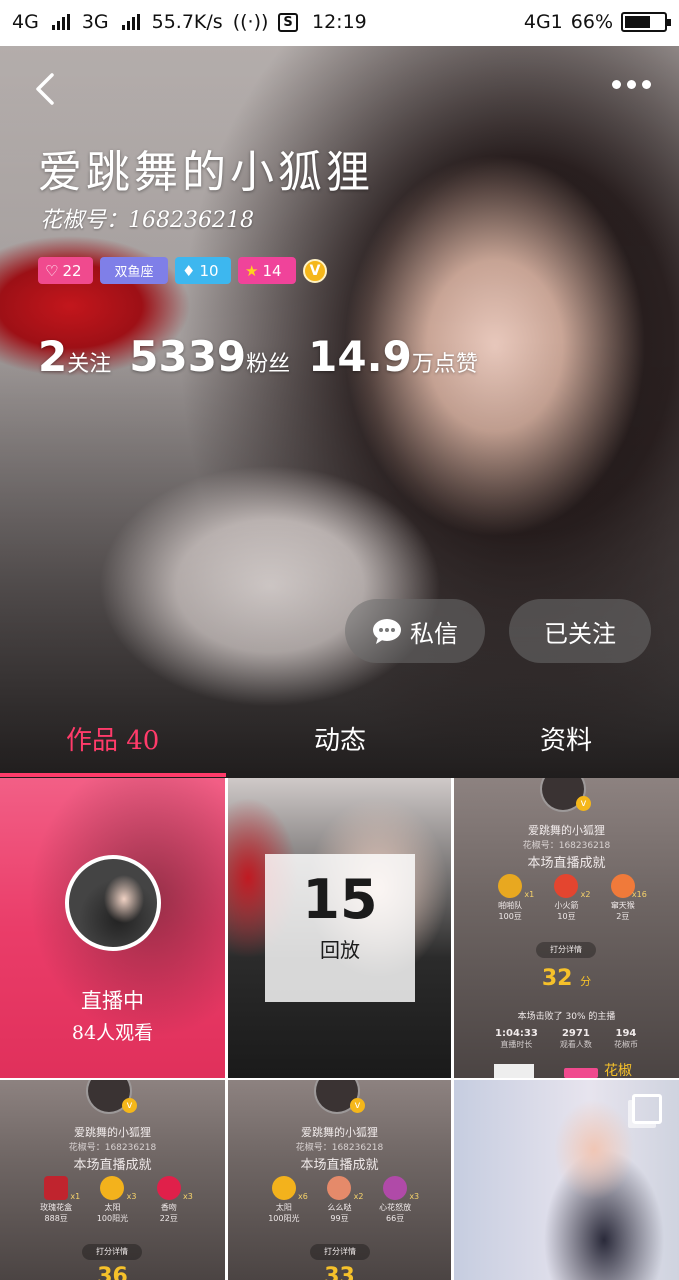 The height and width of the screenshot is (1280, 679). Describe the element at coordinates (112, 1001) in the screenshot. I see `live-status: 直播中` at that location.